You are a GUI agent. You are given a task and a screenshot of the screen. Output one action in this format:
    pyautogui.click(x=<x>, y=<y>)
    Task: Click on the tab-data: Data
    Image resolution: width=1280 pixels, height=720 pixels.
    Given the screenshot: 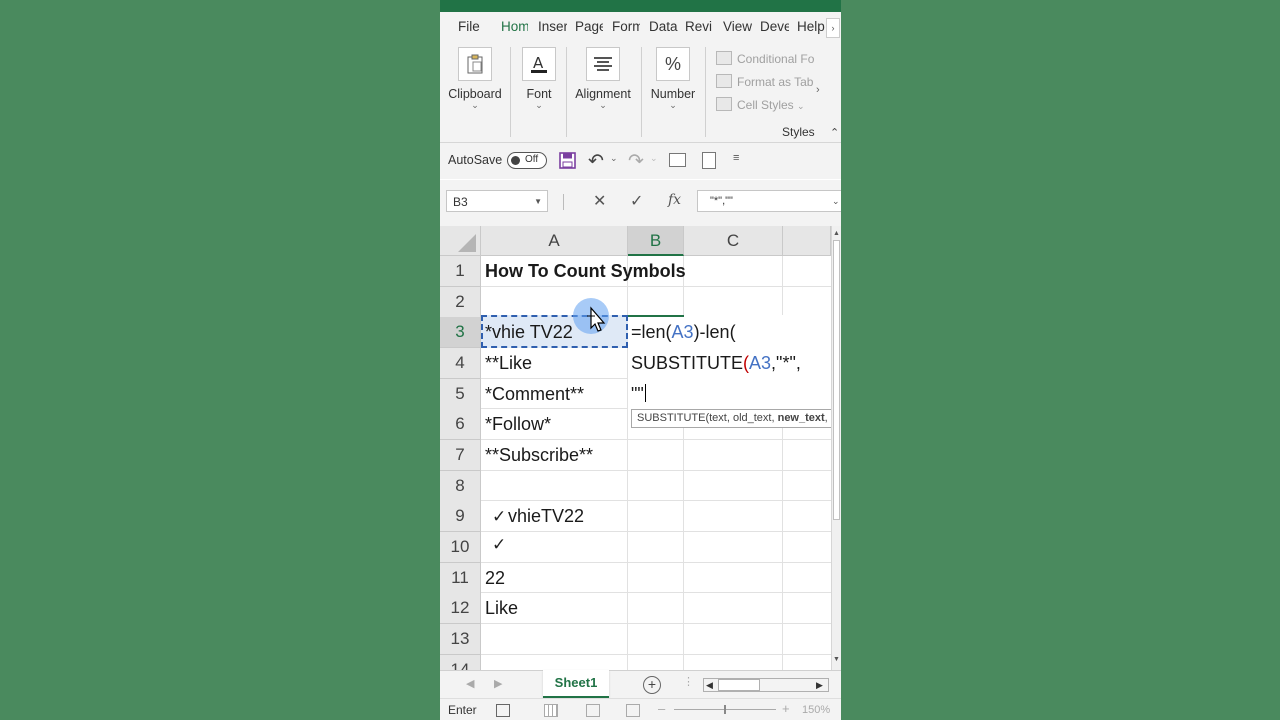 What is the action you would take?
    pyautogui.click(x=664, y=26)
    